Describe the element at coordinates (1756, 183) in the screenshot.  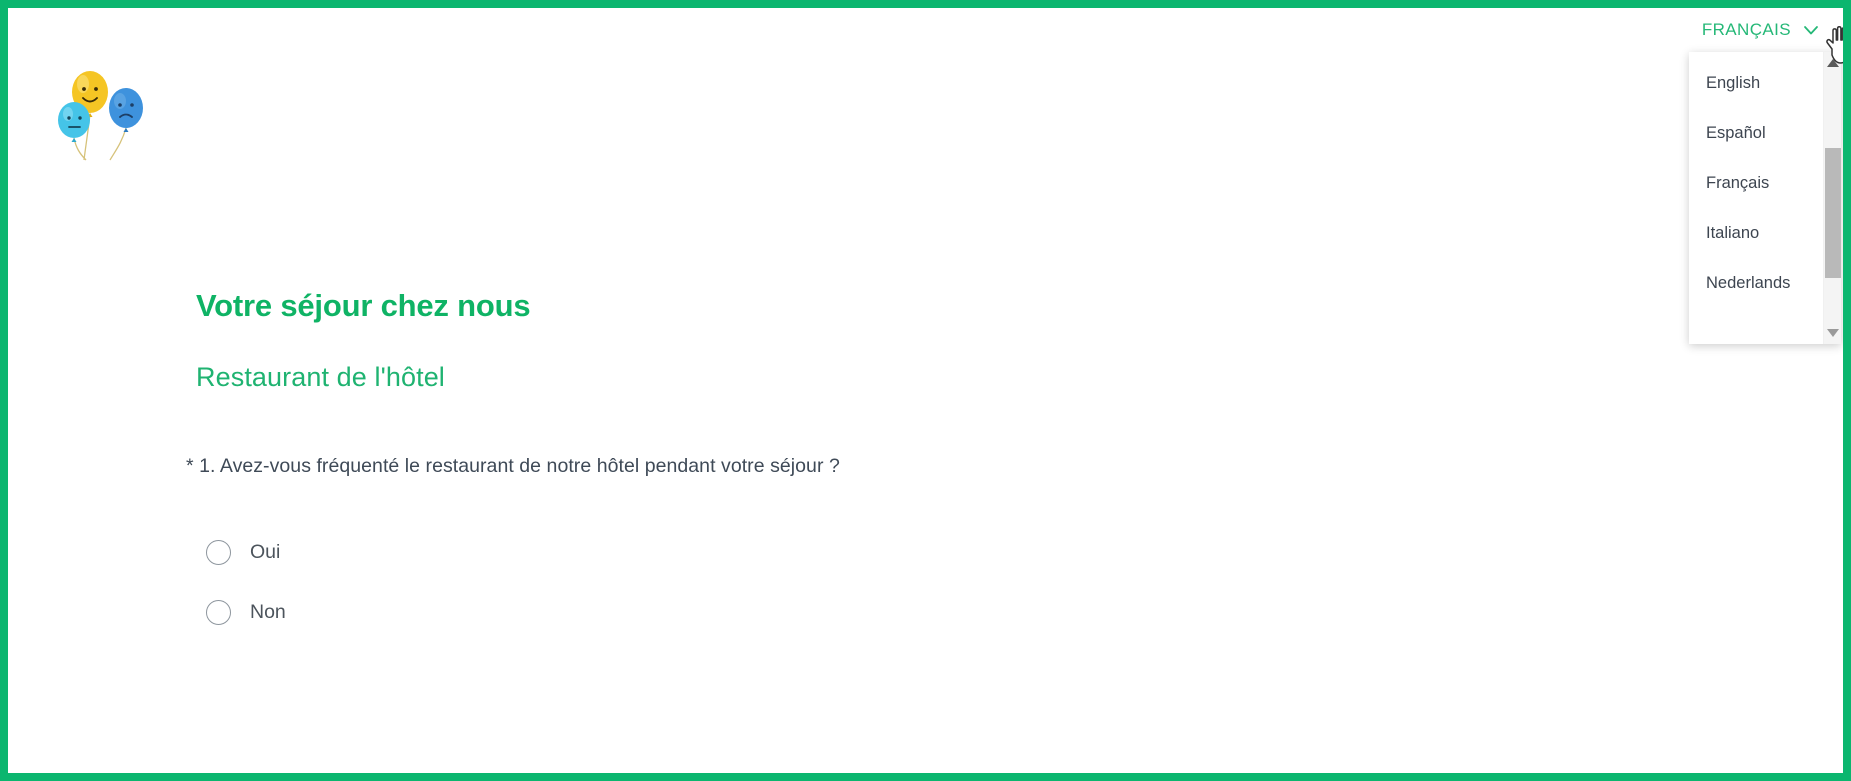
I see `language-option-francais: Français` at that location.